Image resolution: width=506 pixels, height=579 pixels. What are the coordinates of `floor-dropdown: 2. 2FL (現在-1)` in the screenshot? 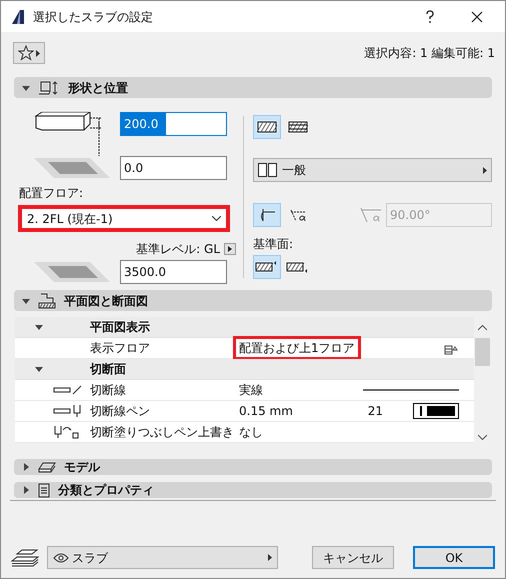 It's located at (124, 218).